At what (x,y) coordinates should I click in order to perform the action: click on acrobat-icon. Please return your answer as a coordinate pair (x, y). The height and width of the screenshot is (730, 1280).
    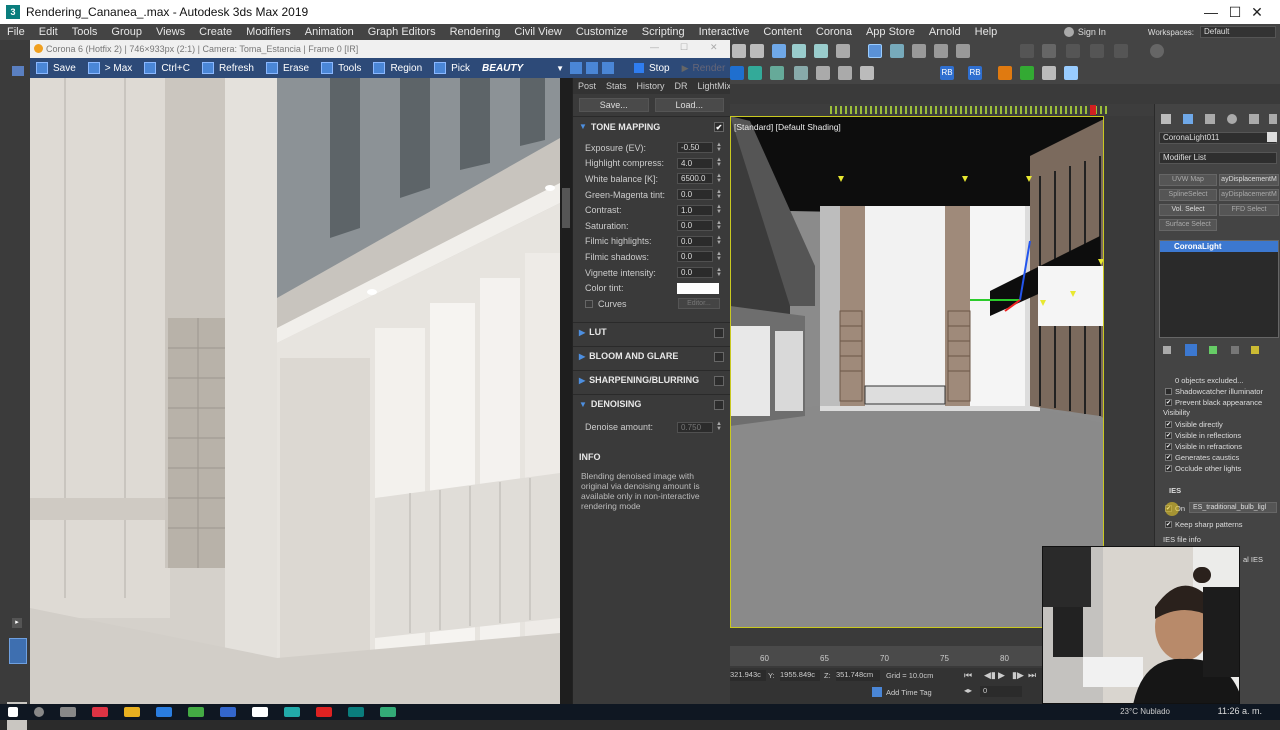
    Looking at the image, I should click on (324, 712).